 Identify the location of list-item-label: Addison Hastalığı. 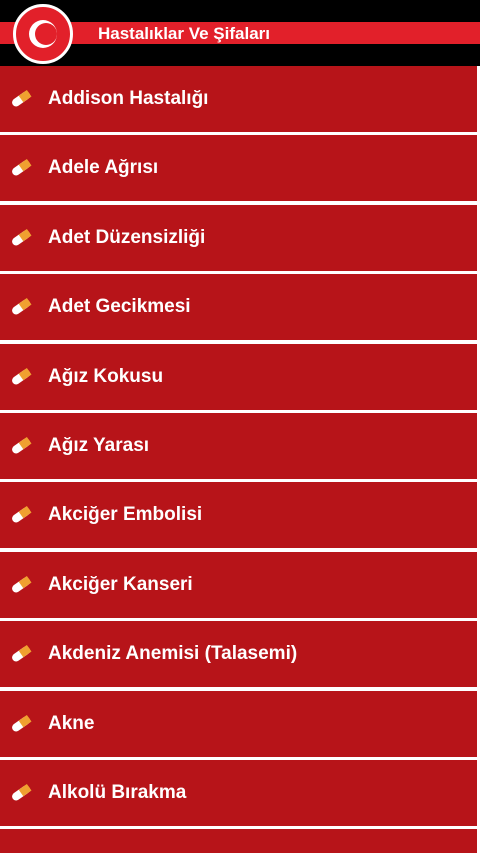
(128, 98).